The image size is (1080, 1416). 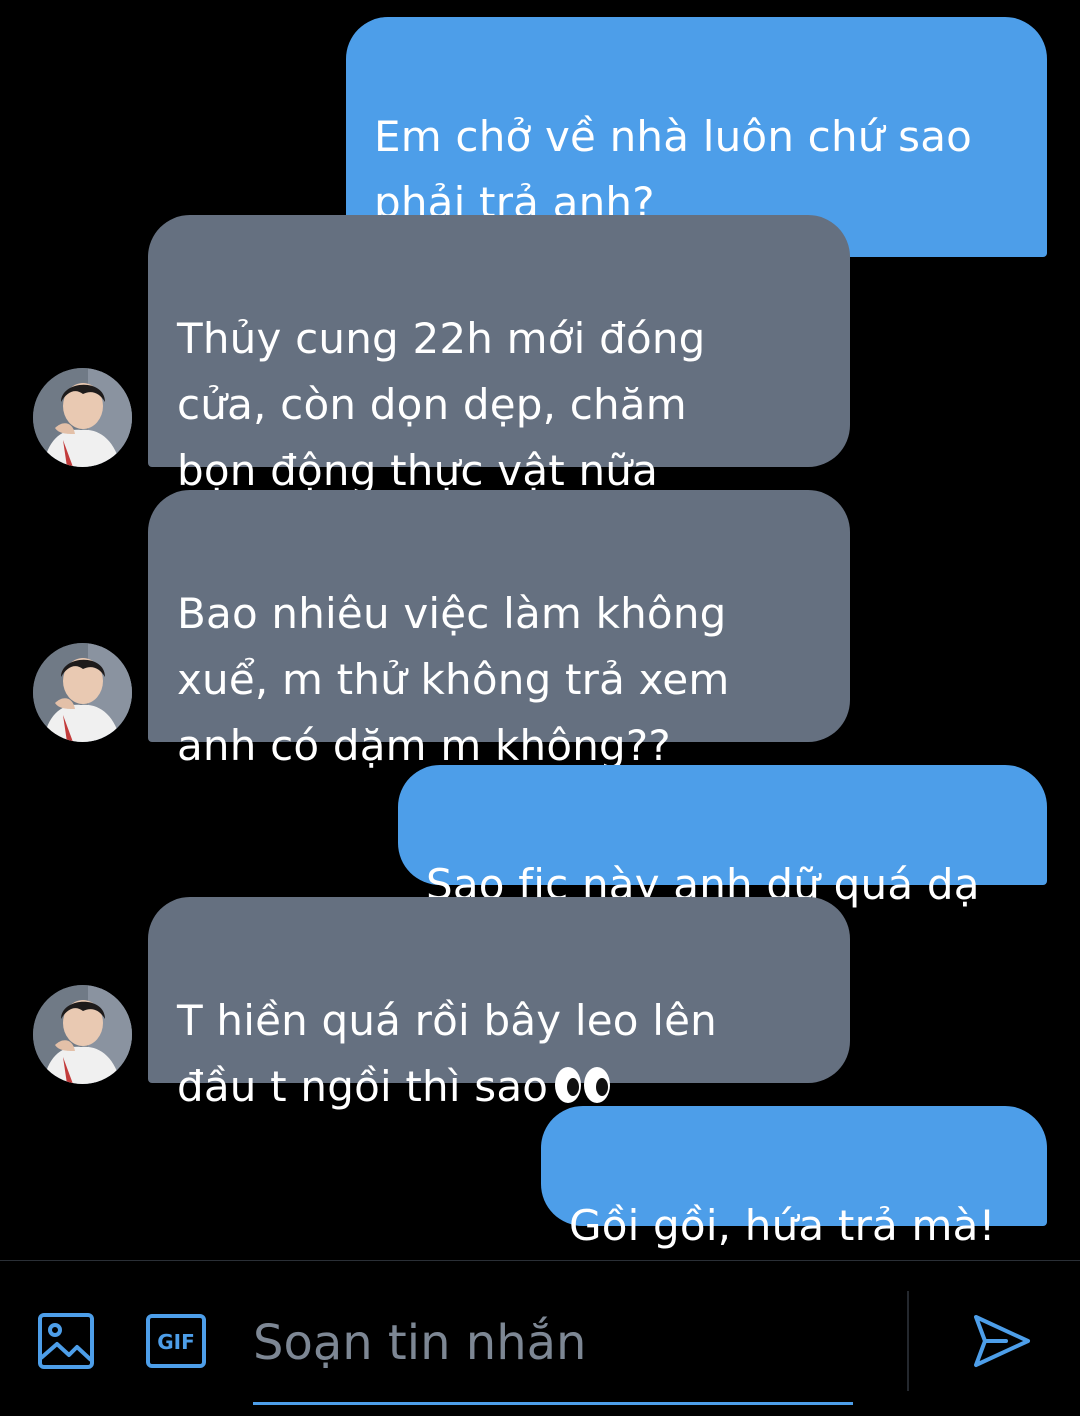 I want to click on image-icon, so click(x=66, y=1341).